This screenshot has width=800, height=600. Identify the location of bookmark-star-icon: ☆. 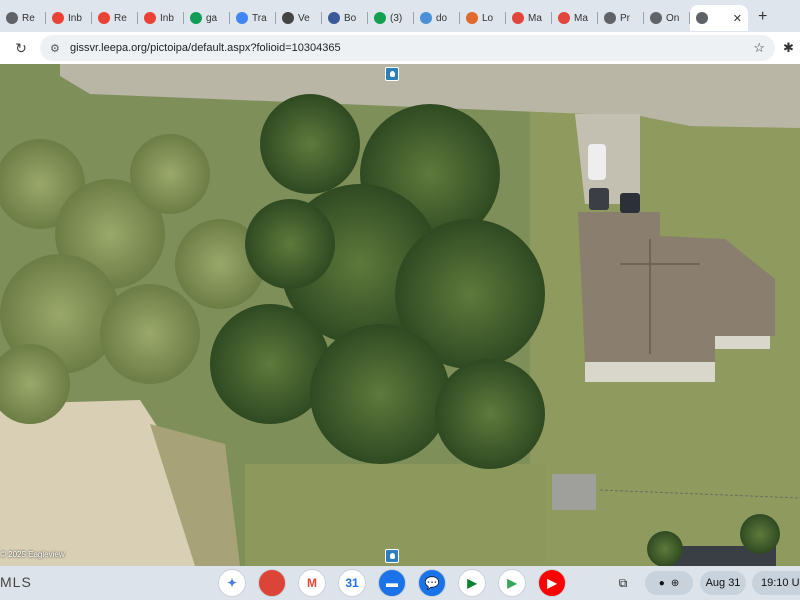
(759, 48).